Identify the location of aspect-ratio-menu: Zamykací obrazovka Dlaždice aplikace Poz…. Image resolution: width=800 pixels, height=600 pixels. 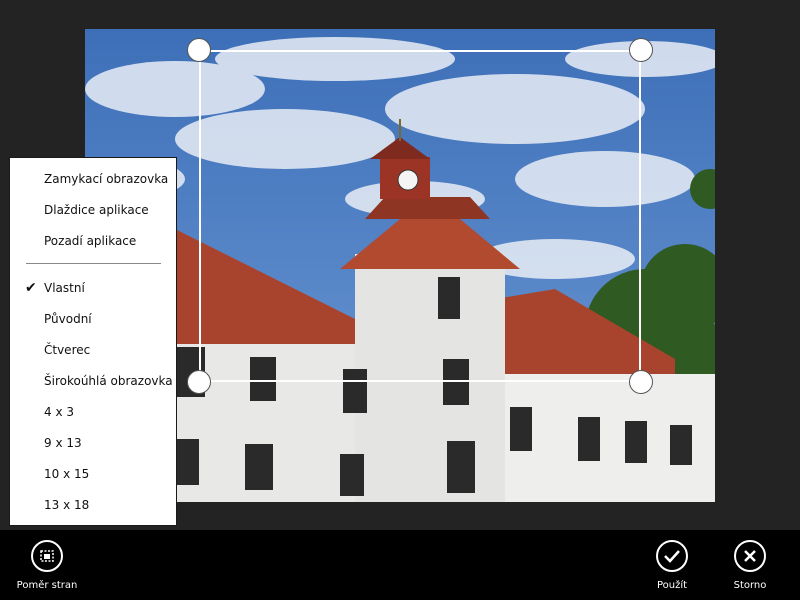
(93, 341).